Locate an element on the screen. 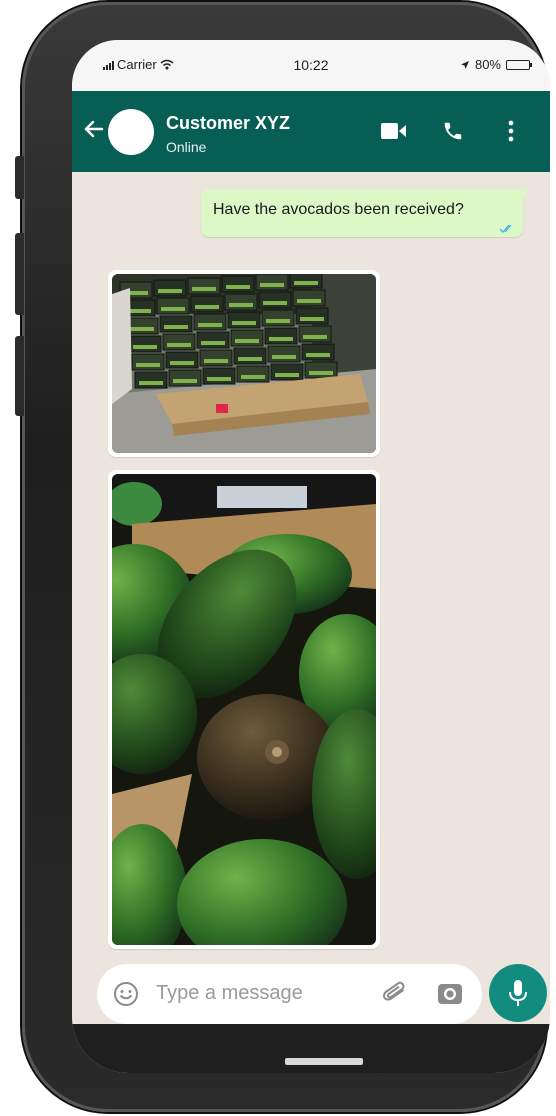  more-options-icon is located at coordinates (511, 131).